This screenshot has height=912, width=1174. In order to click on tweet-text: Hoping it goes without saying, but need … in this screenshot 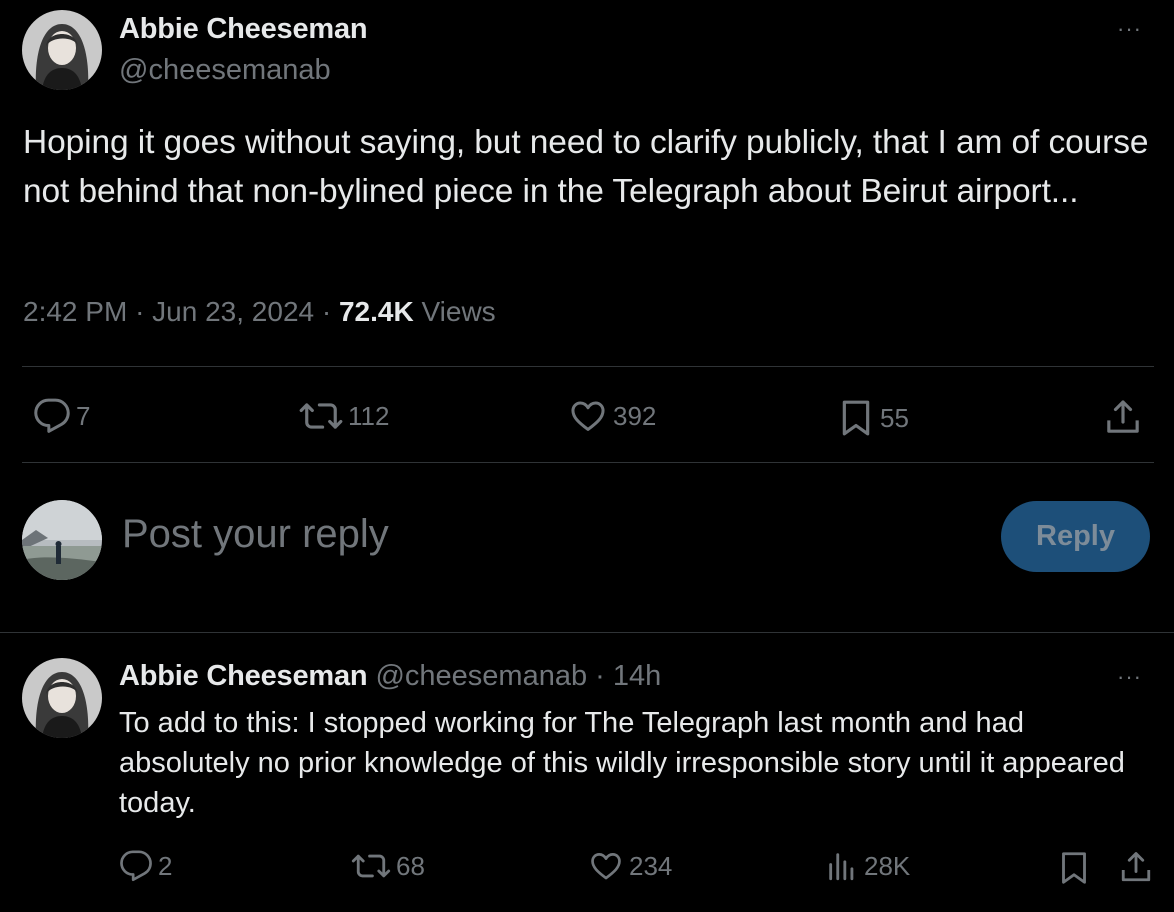, I will do `click(586, 167)`.